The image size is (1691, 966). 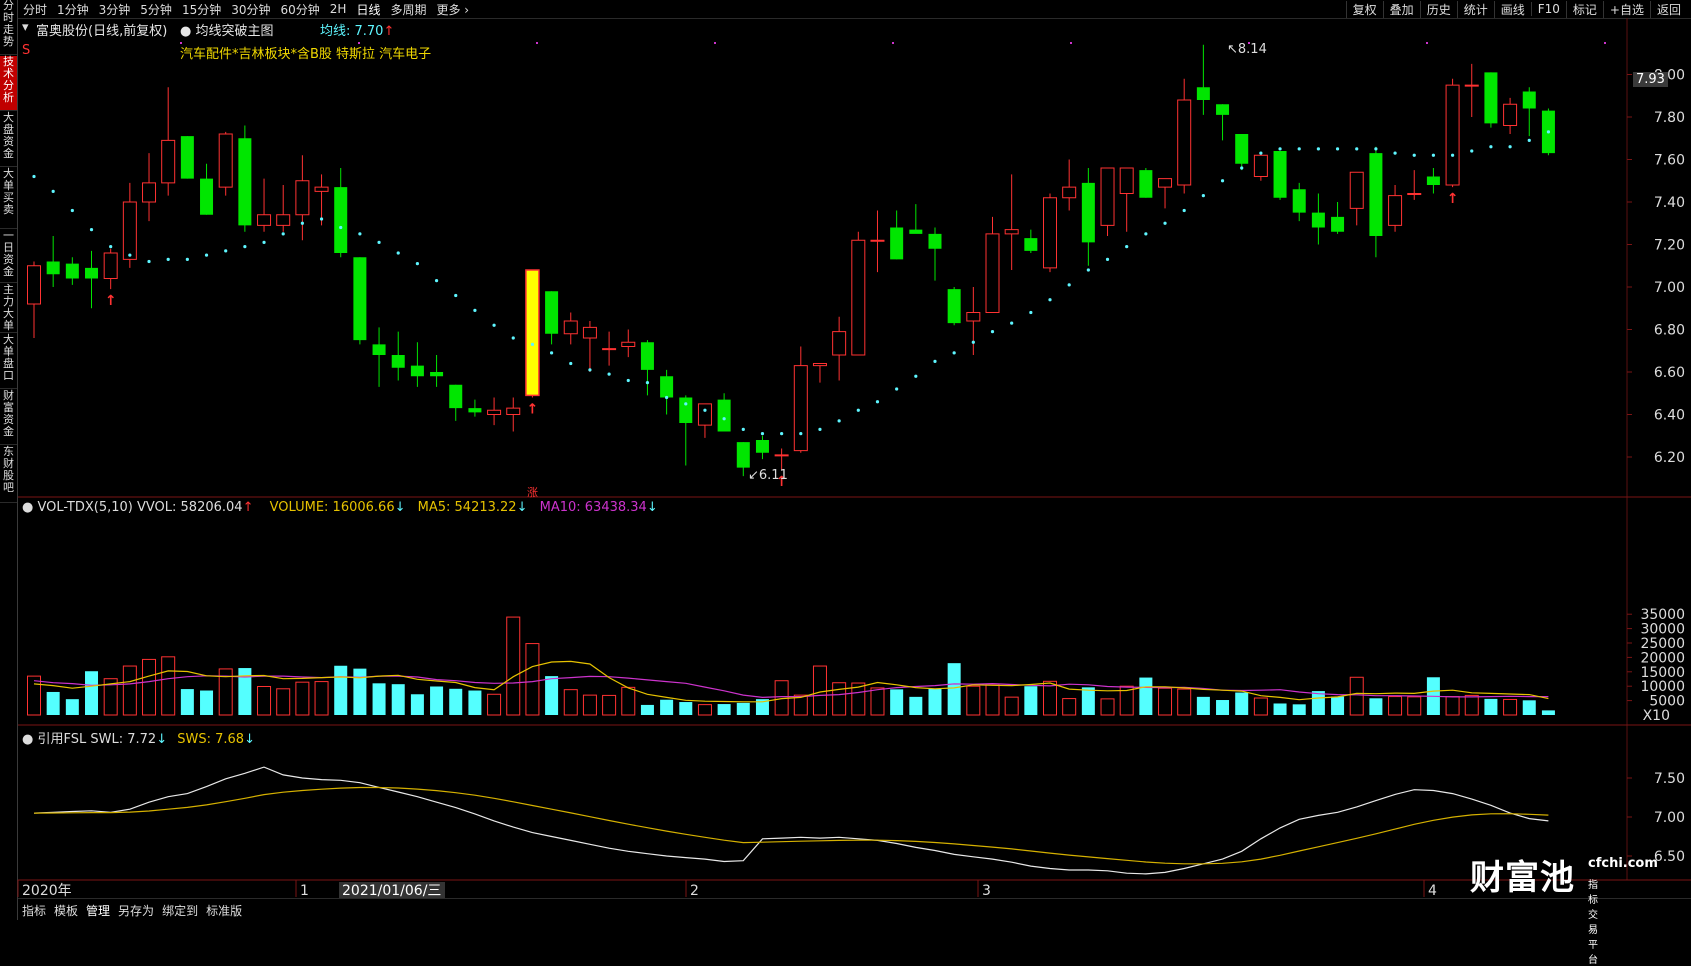 I want to click on watermark-brand: 财富池, so click(x=1522, y=878).